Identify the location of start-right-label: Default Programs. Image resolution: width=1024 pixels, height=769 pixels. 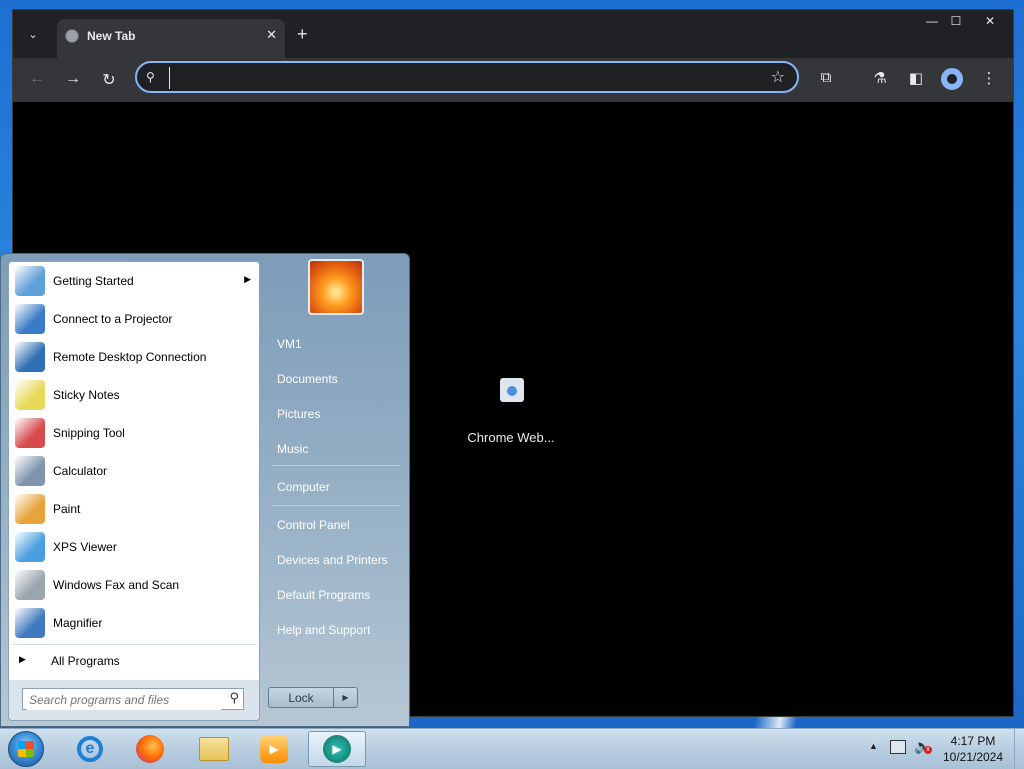
(324, 595).